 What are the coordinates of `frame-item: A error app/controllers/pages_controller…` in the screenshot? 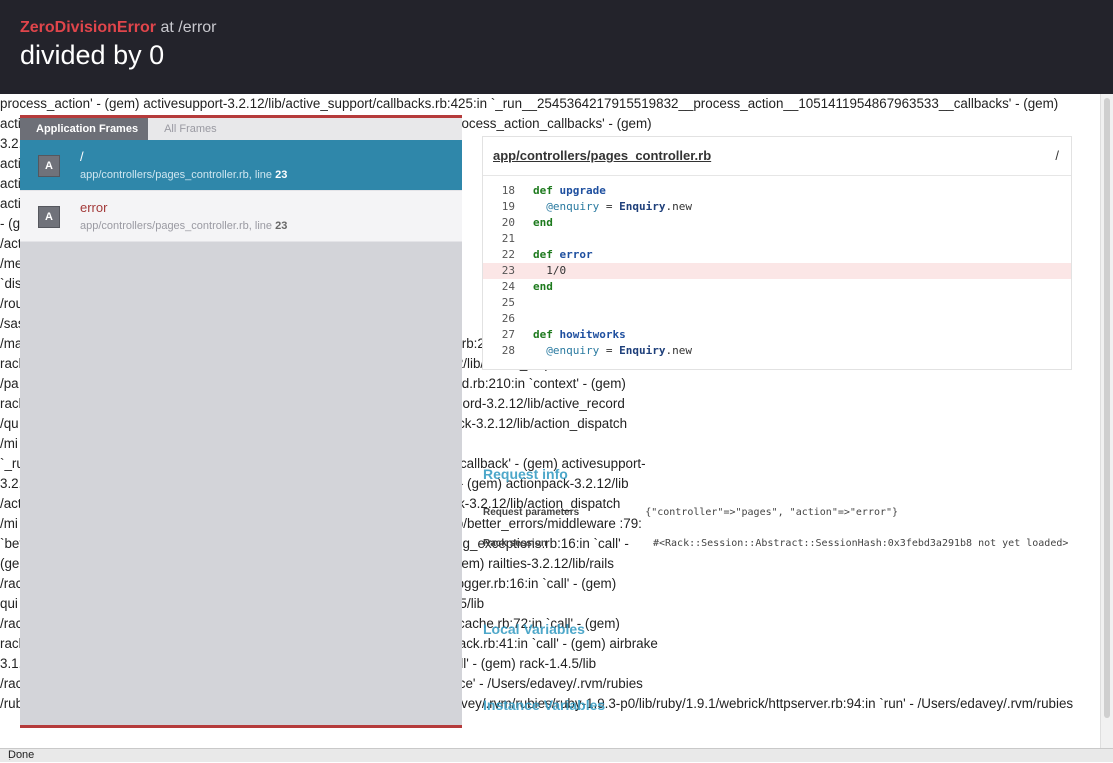 It's located at (241, 216).